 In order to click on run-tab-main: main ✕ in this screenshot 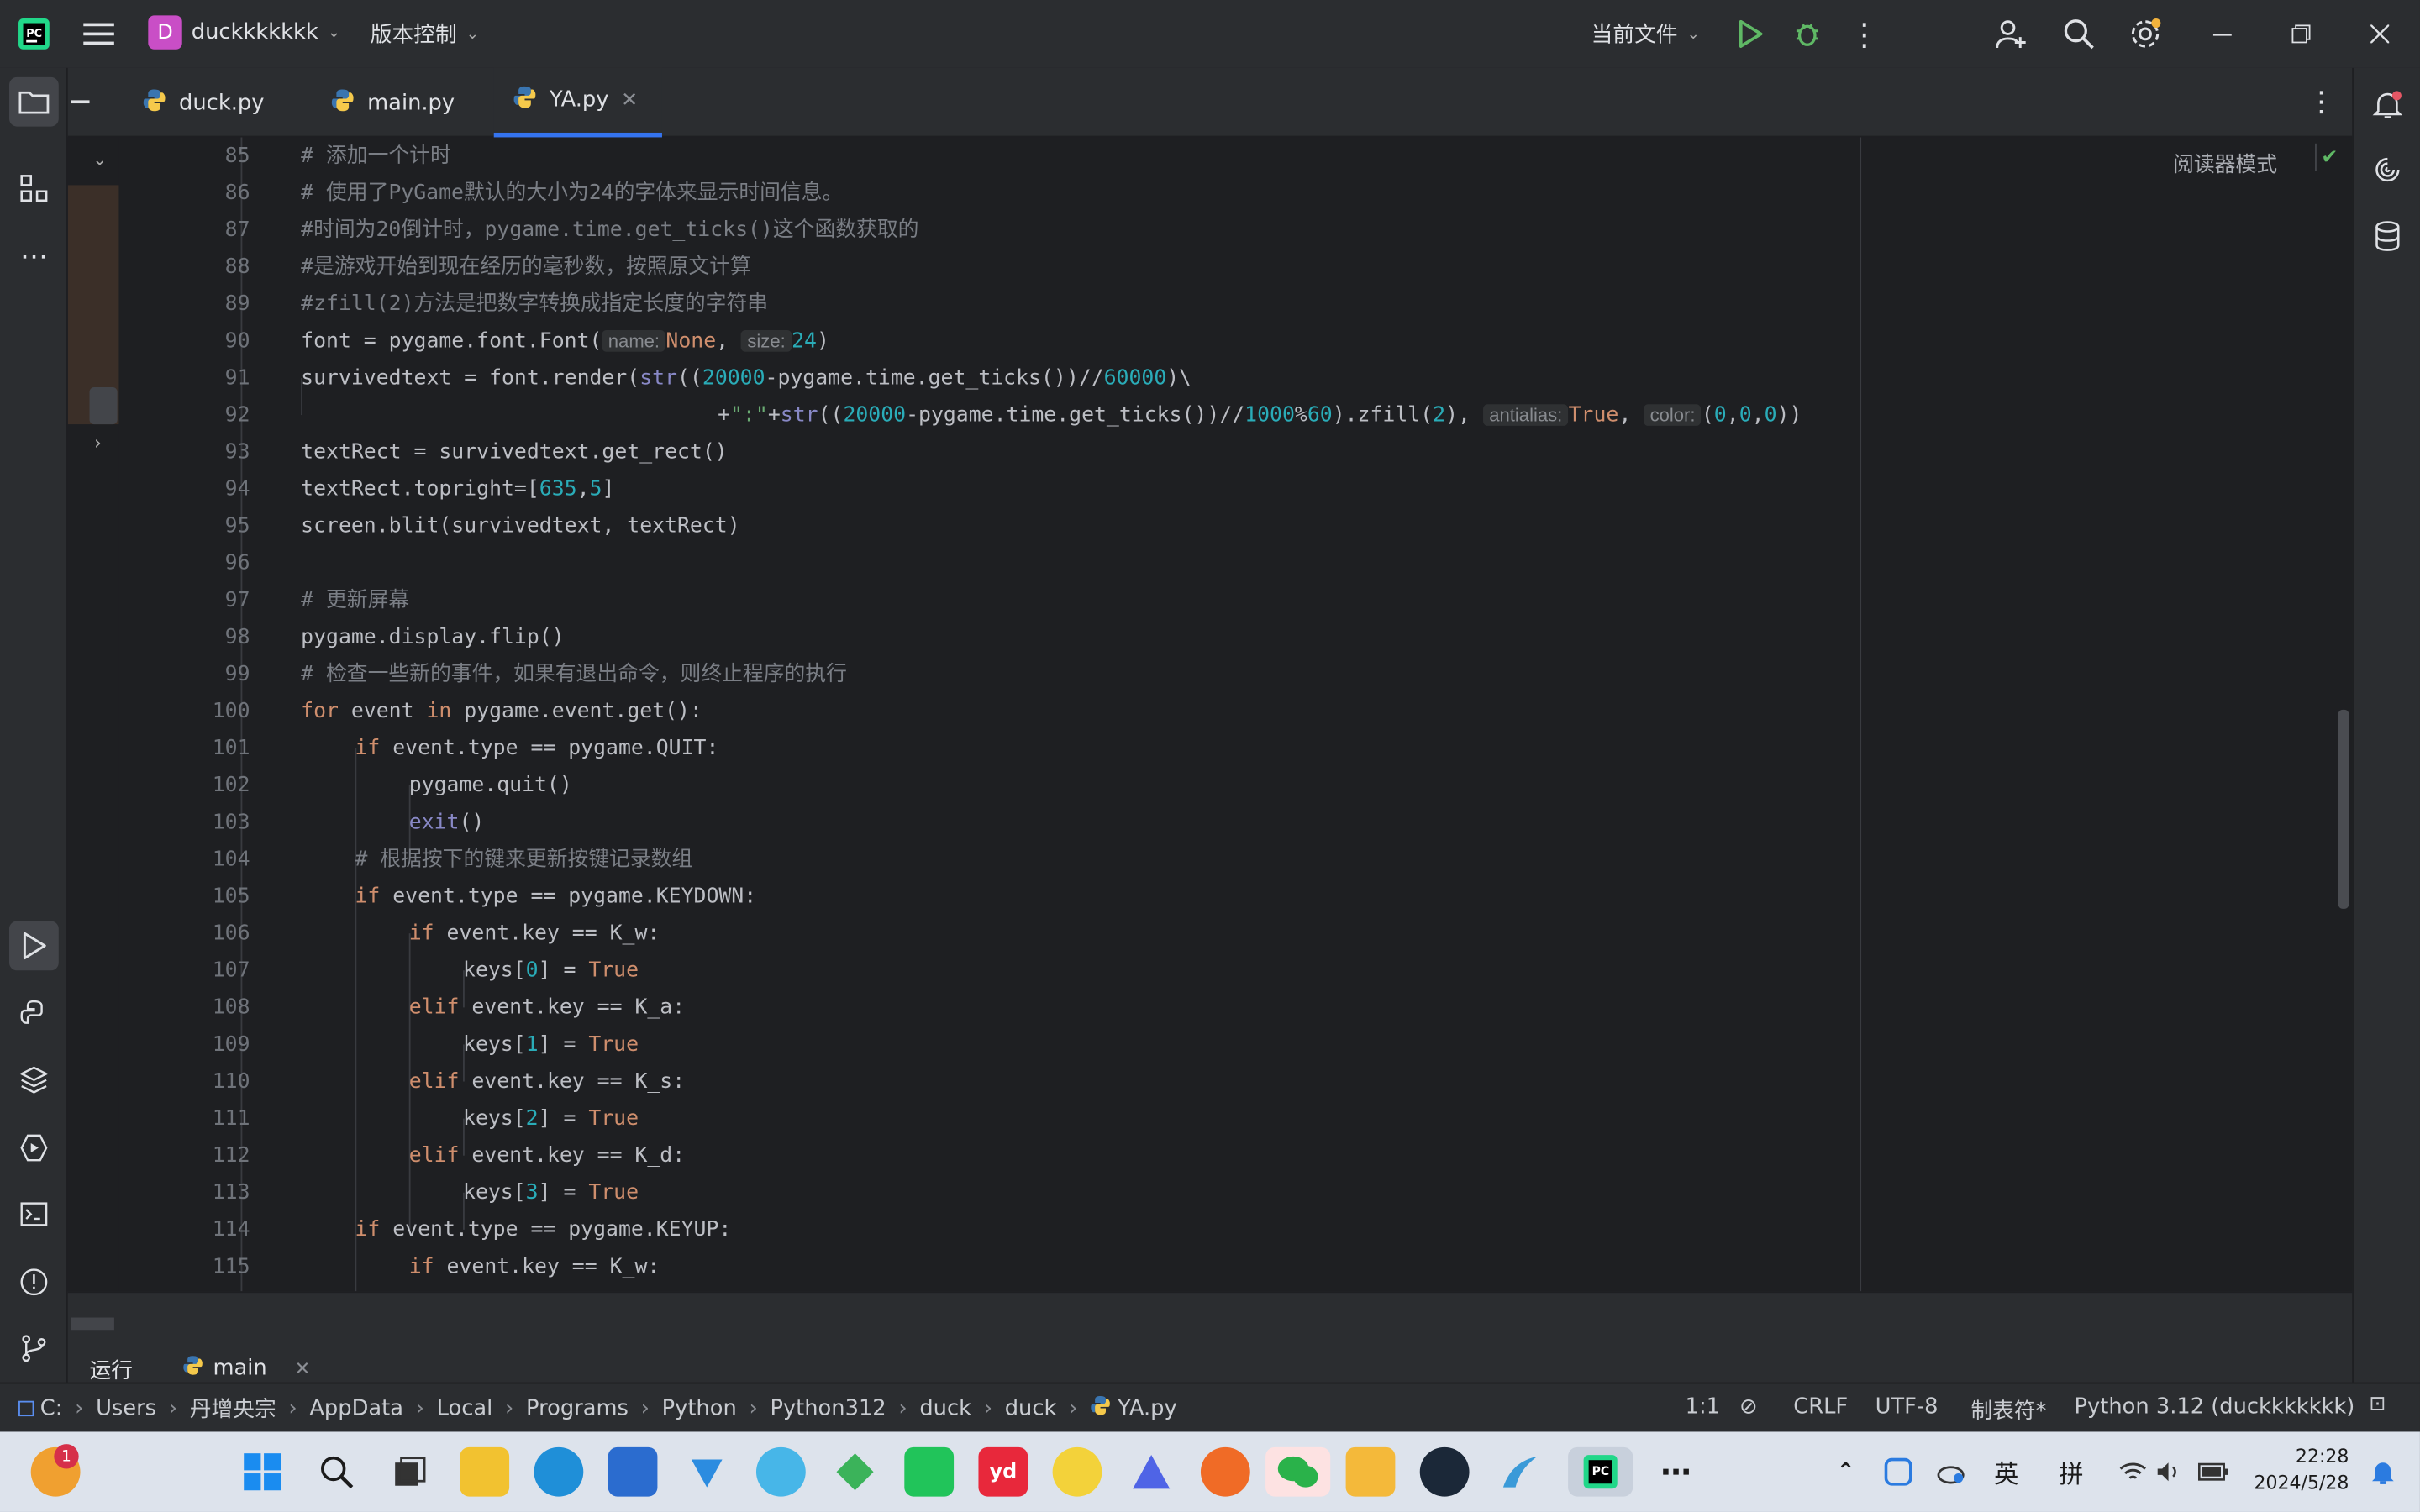, I will do `click(246, 1369)`.